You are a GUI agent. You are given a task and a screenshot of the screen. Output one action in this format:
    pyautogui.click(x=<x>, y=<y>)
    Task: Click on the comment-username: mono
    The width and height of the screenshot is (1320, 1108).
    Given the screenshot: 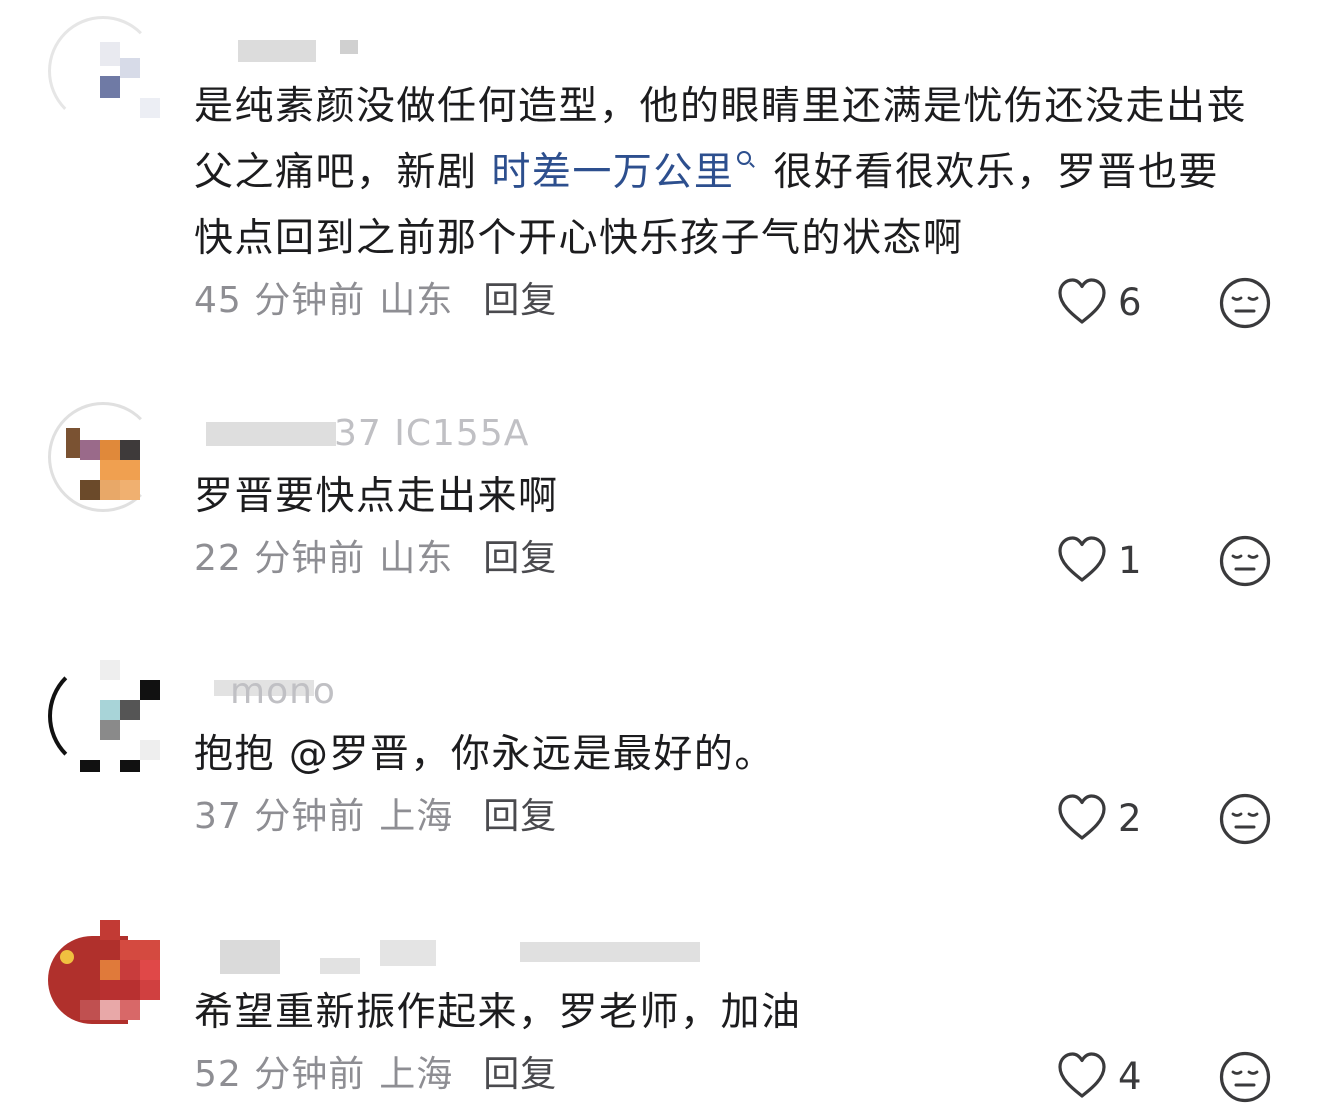 What is the action you would take?
    pyautogui.click(x=474, y=692)
    